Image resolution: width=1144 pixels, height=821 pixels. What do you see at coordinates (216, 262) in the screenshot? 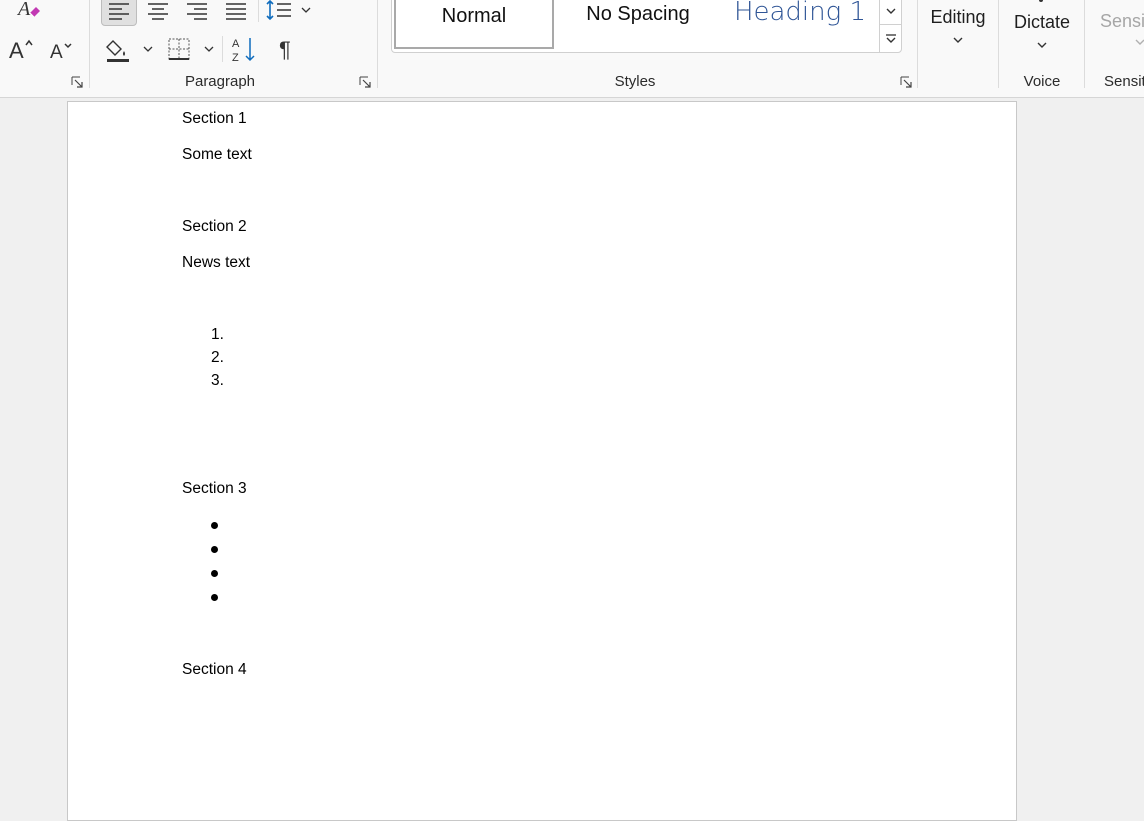
I see `section-2-body: News text` at bounding box center [216, 262].